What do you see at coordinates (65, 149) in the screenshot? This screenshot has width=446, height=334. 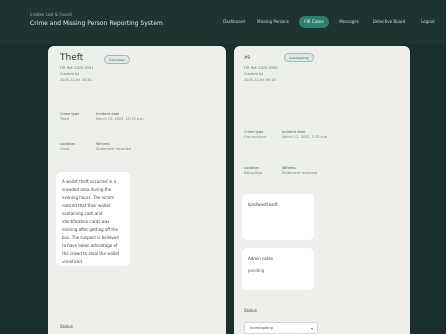 I see `field-value-location: Court` at bounding box center [65, 149].